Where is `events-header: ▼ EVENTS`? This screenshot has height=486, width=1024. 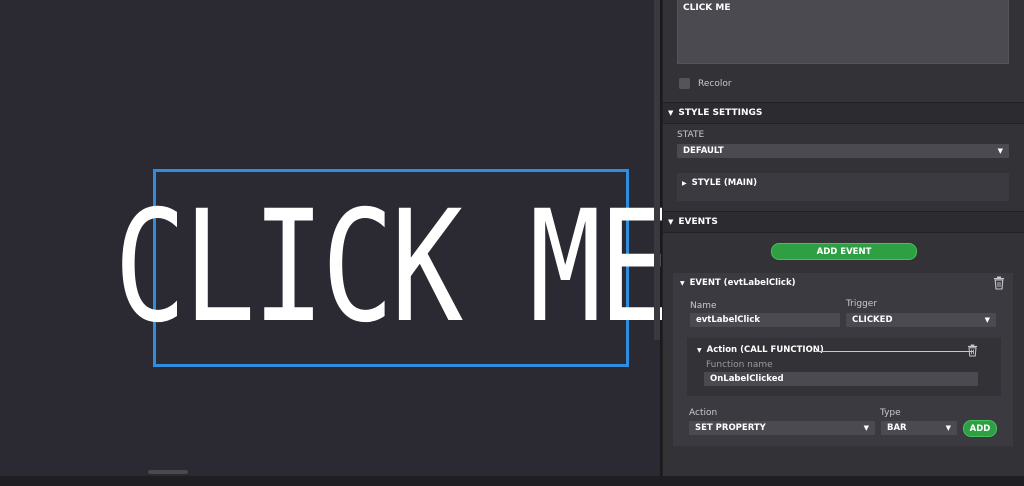
events-header: ▼ EVENTS is located at coordinates (843, 222).